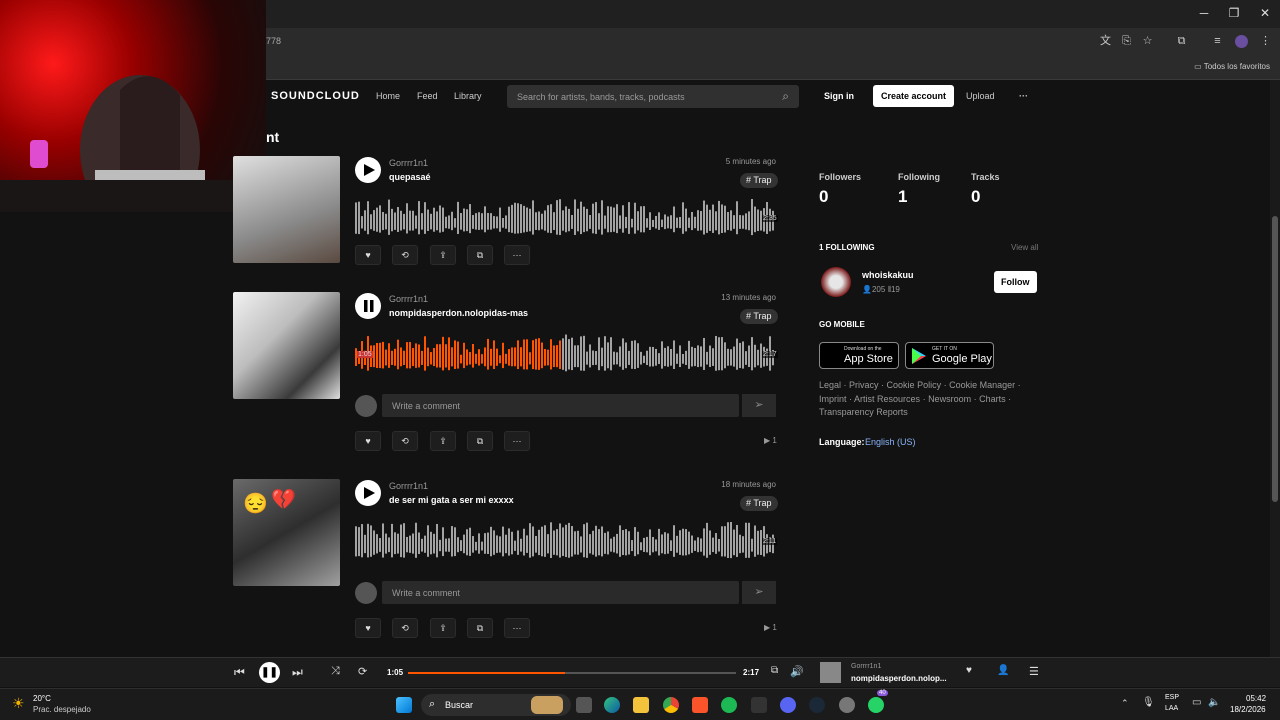 Image resolution: width=1280 pixels, height=720 pixels. I want to click on tray-overflow-icon: ⌃, so click(1125, 703).